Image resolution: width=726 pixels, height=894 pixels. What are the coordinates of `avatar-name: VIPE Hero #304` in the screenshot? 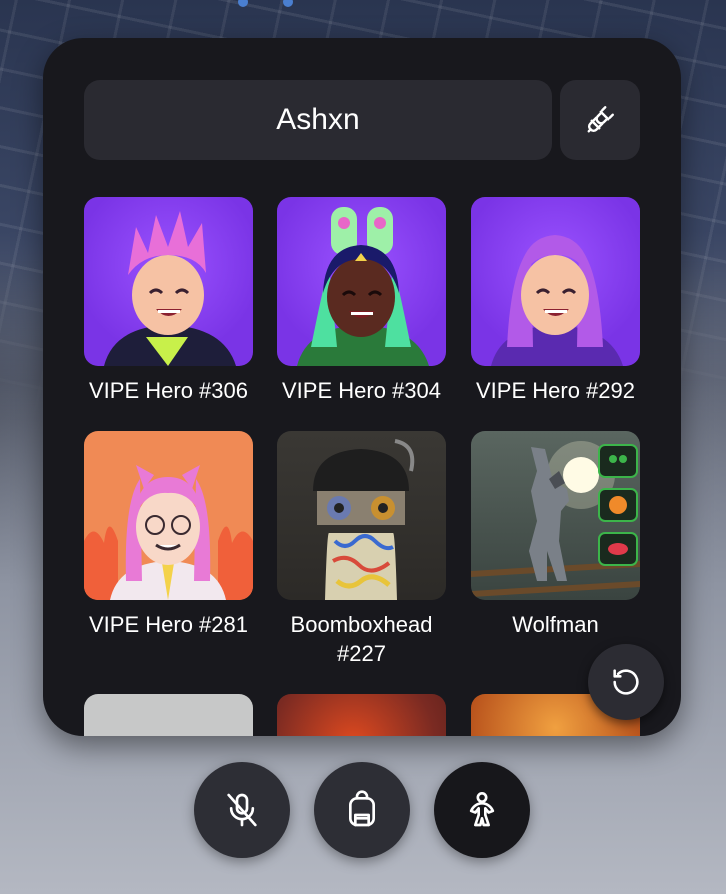 It's located at (361, 390).